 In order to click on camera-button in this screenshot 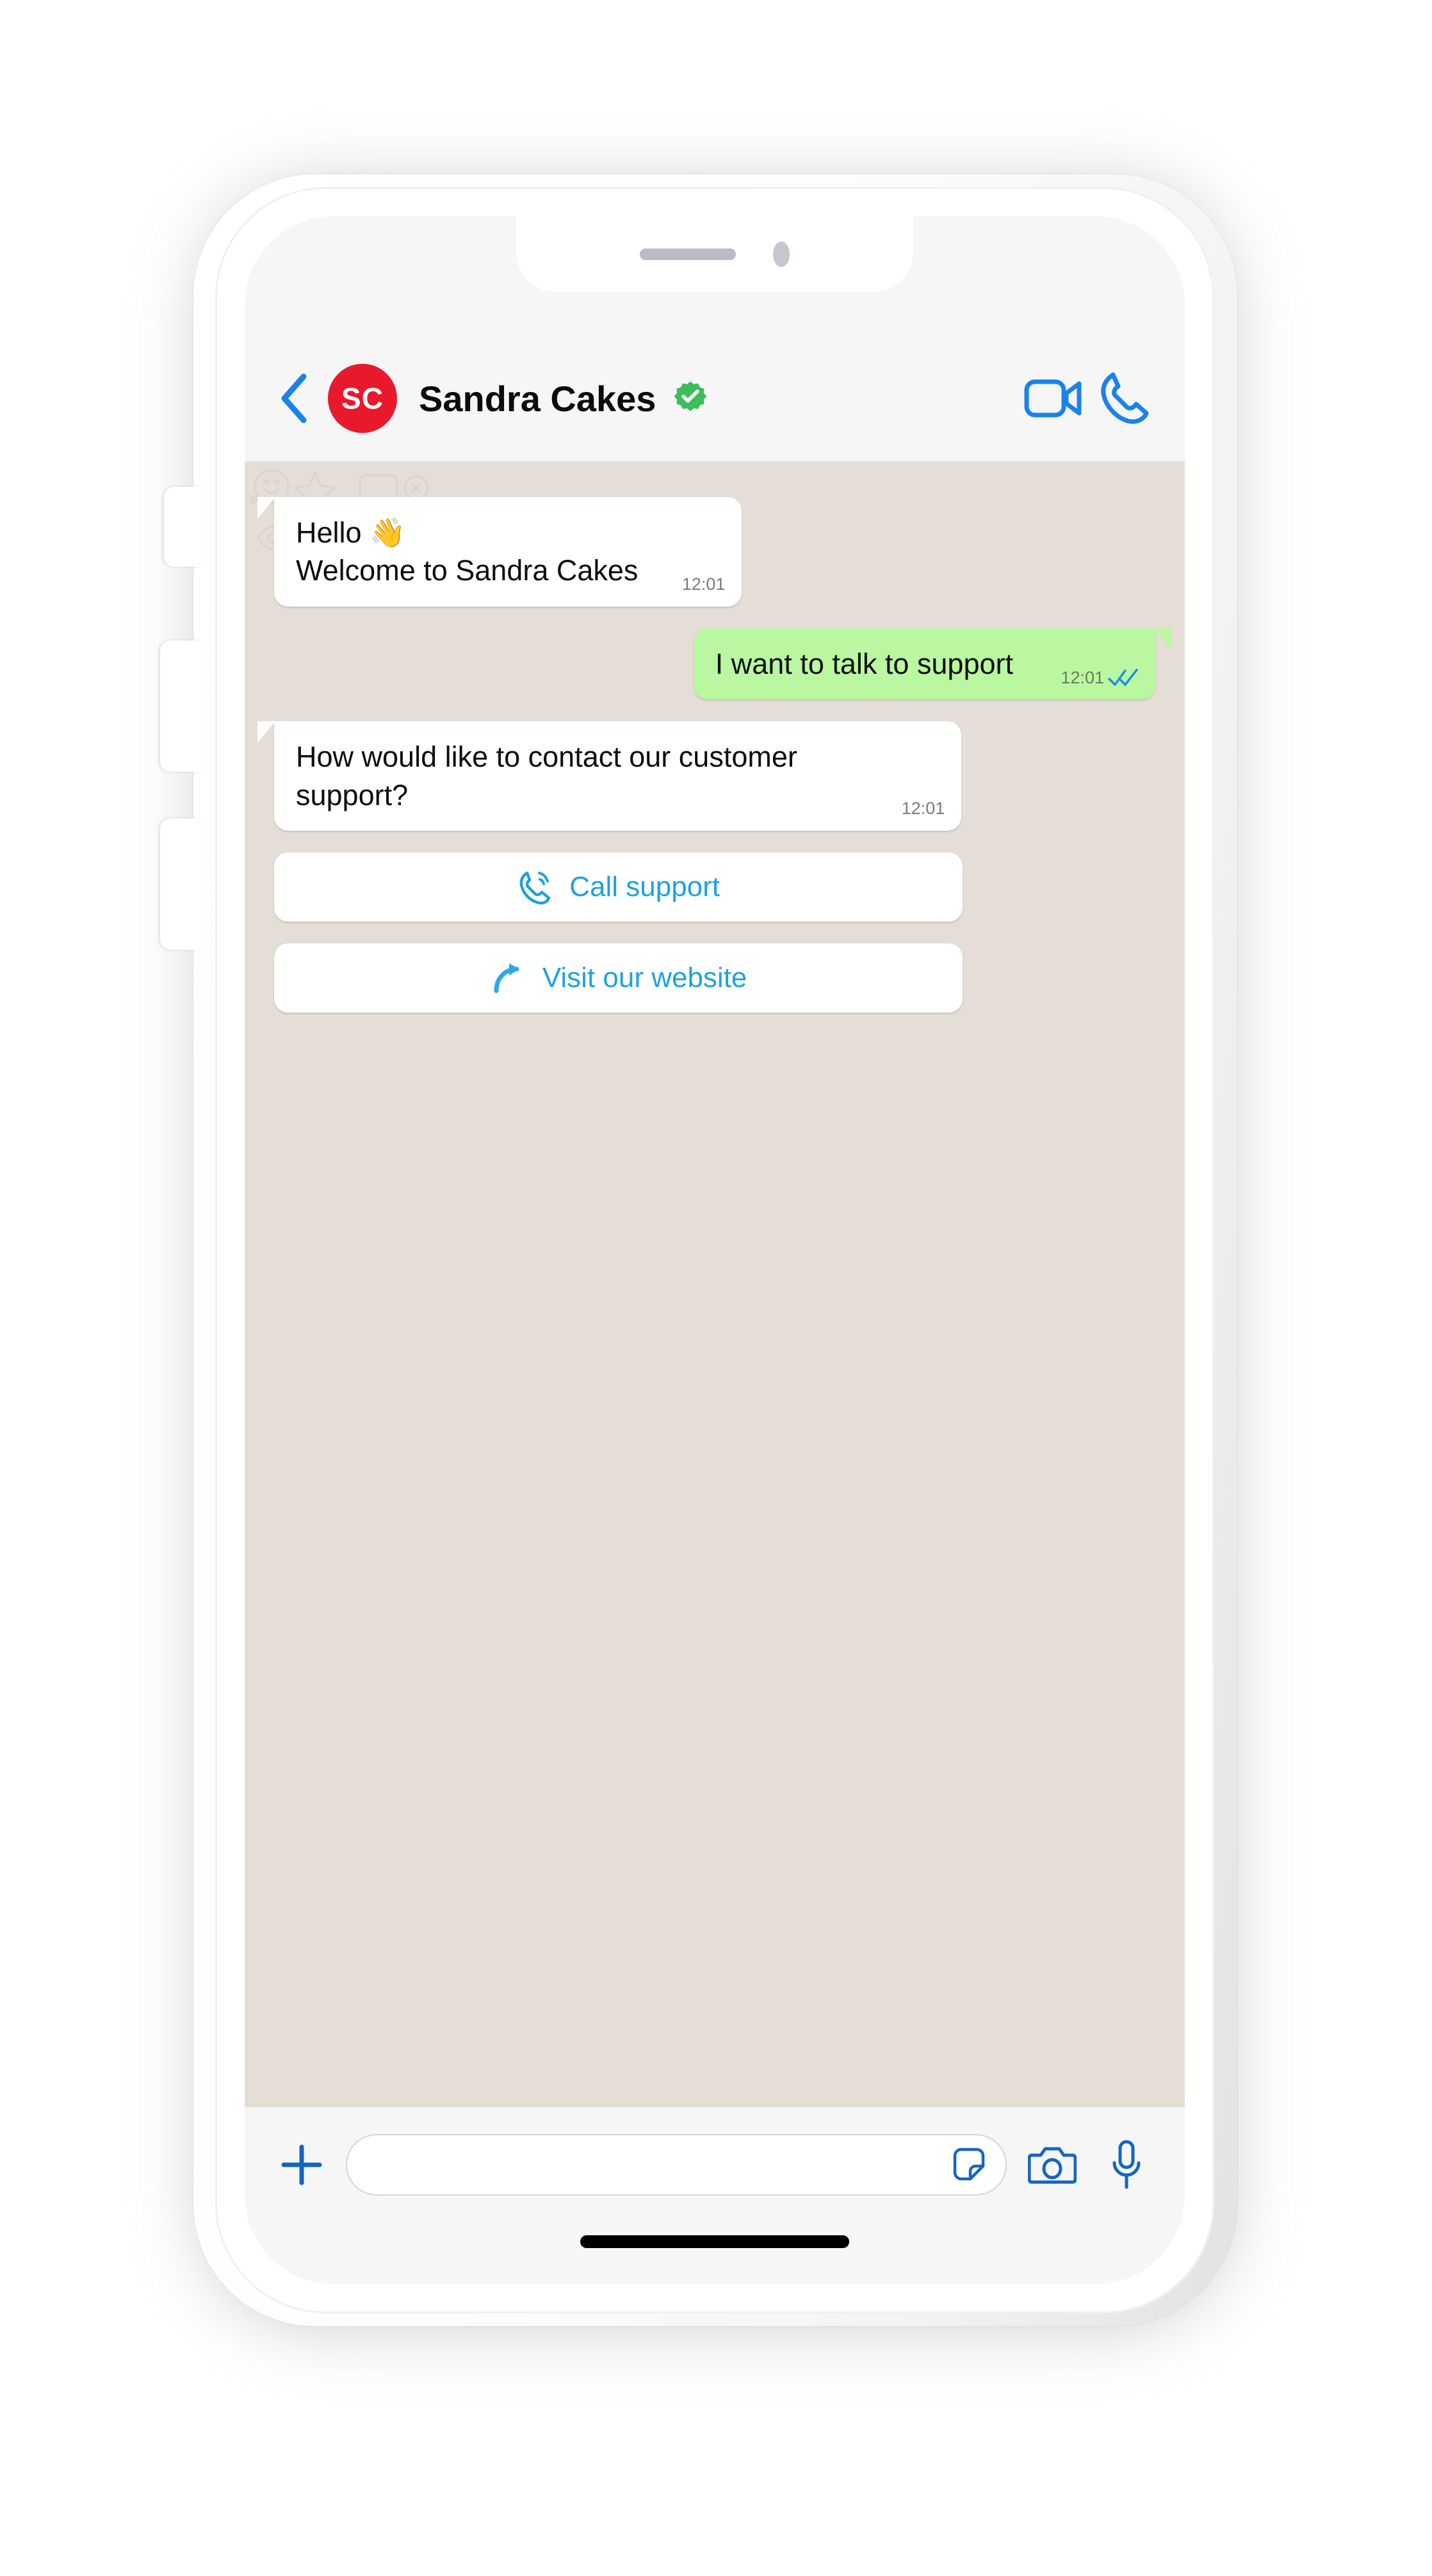, I will do `click(1052, 2165)`.